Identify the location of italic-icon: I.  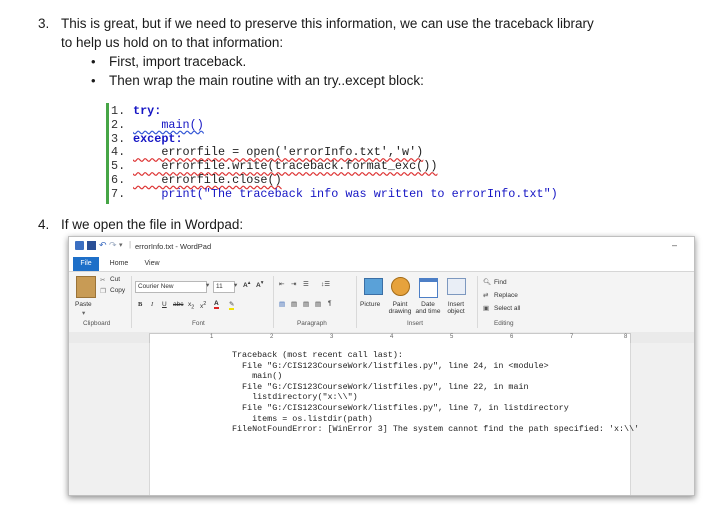
(152, 304).